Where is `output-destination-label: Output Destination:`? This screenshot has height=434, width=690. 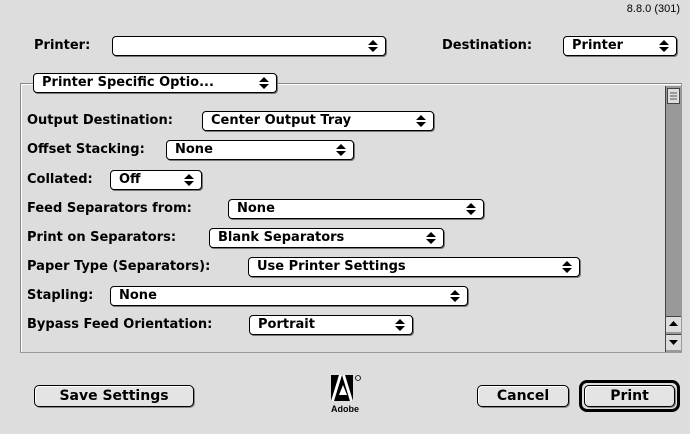
output-destination-label: Output Destination: is located at coordinates (100, 120).